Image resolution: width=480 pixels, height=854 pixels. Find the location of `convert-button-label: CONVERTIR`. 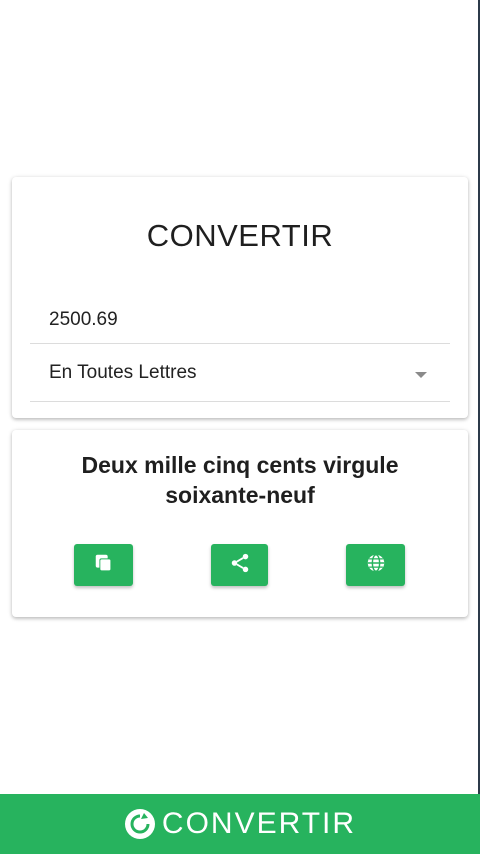

convert-button-label: CONVERTIR is located at coordinates (259, 823).